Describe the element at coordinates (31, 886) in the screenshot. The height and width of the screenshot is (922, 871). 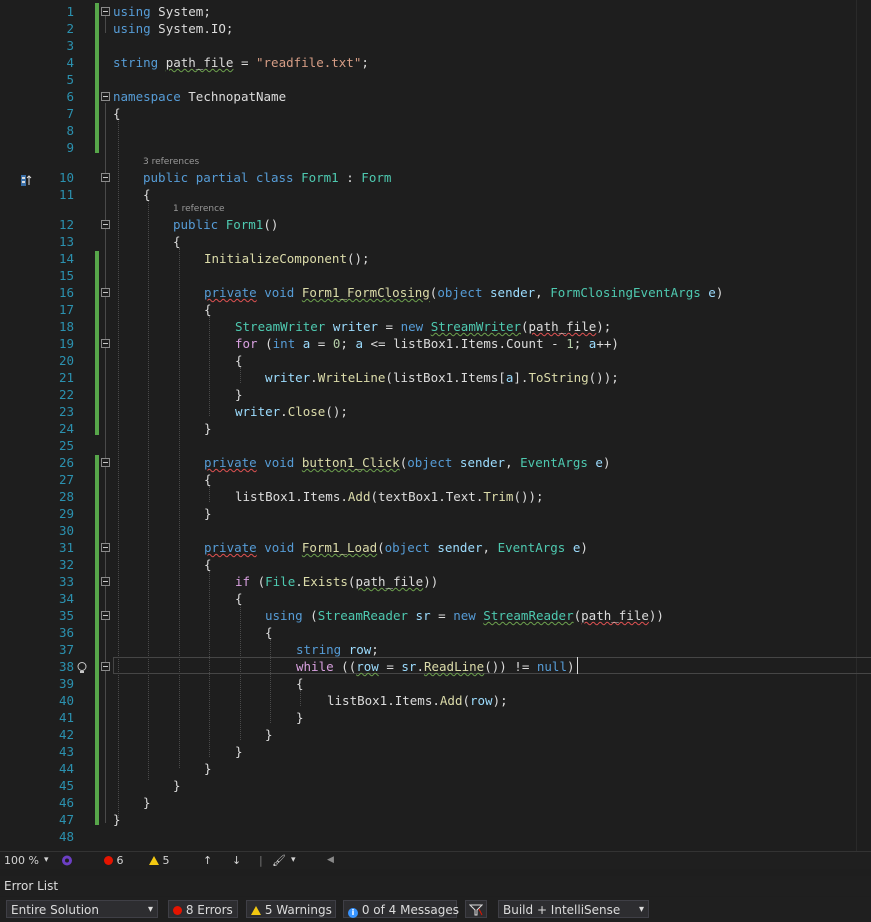
I see `error-list-title: Error List` at that location.